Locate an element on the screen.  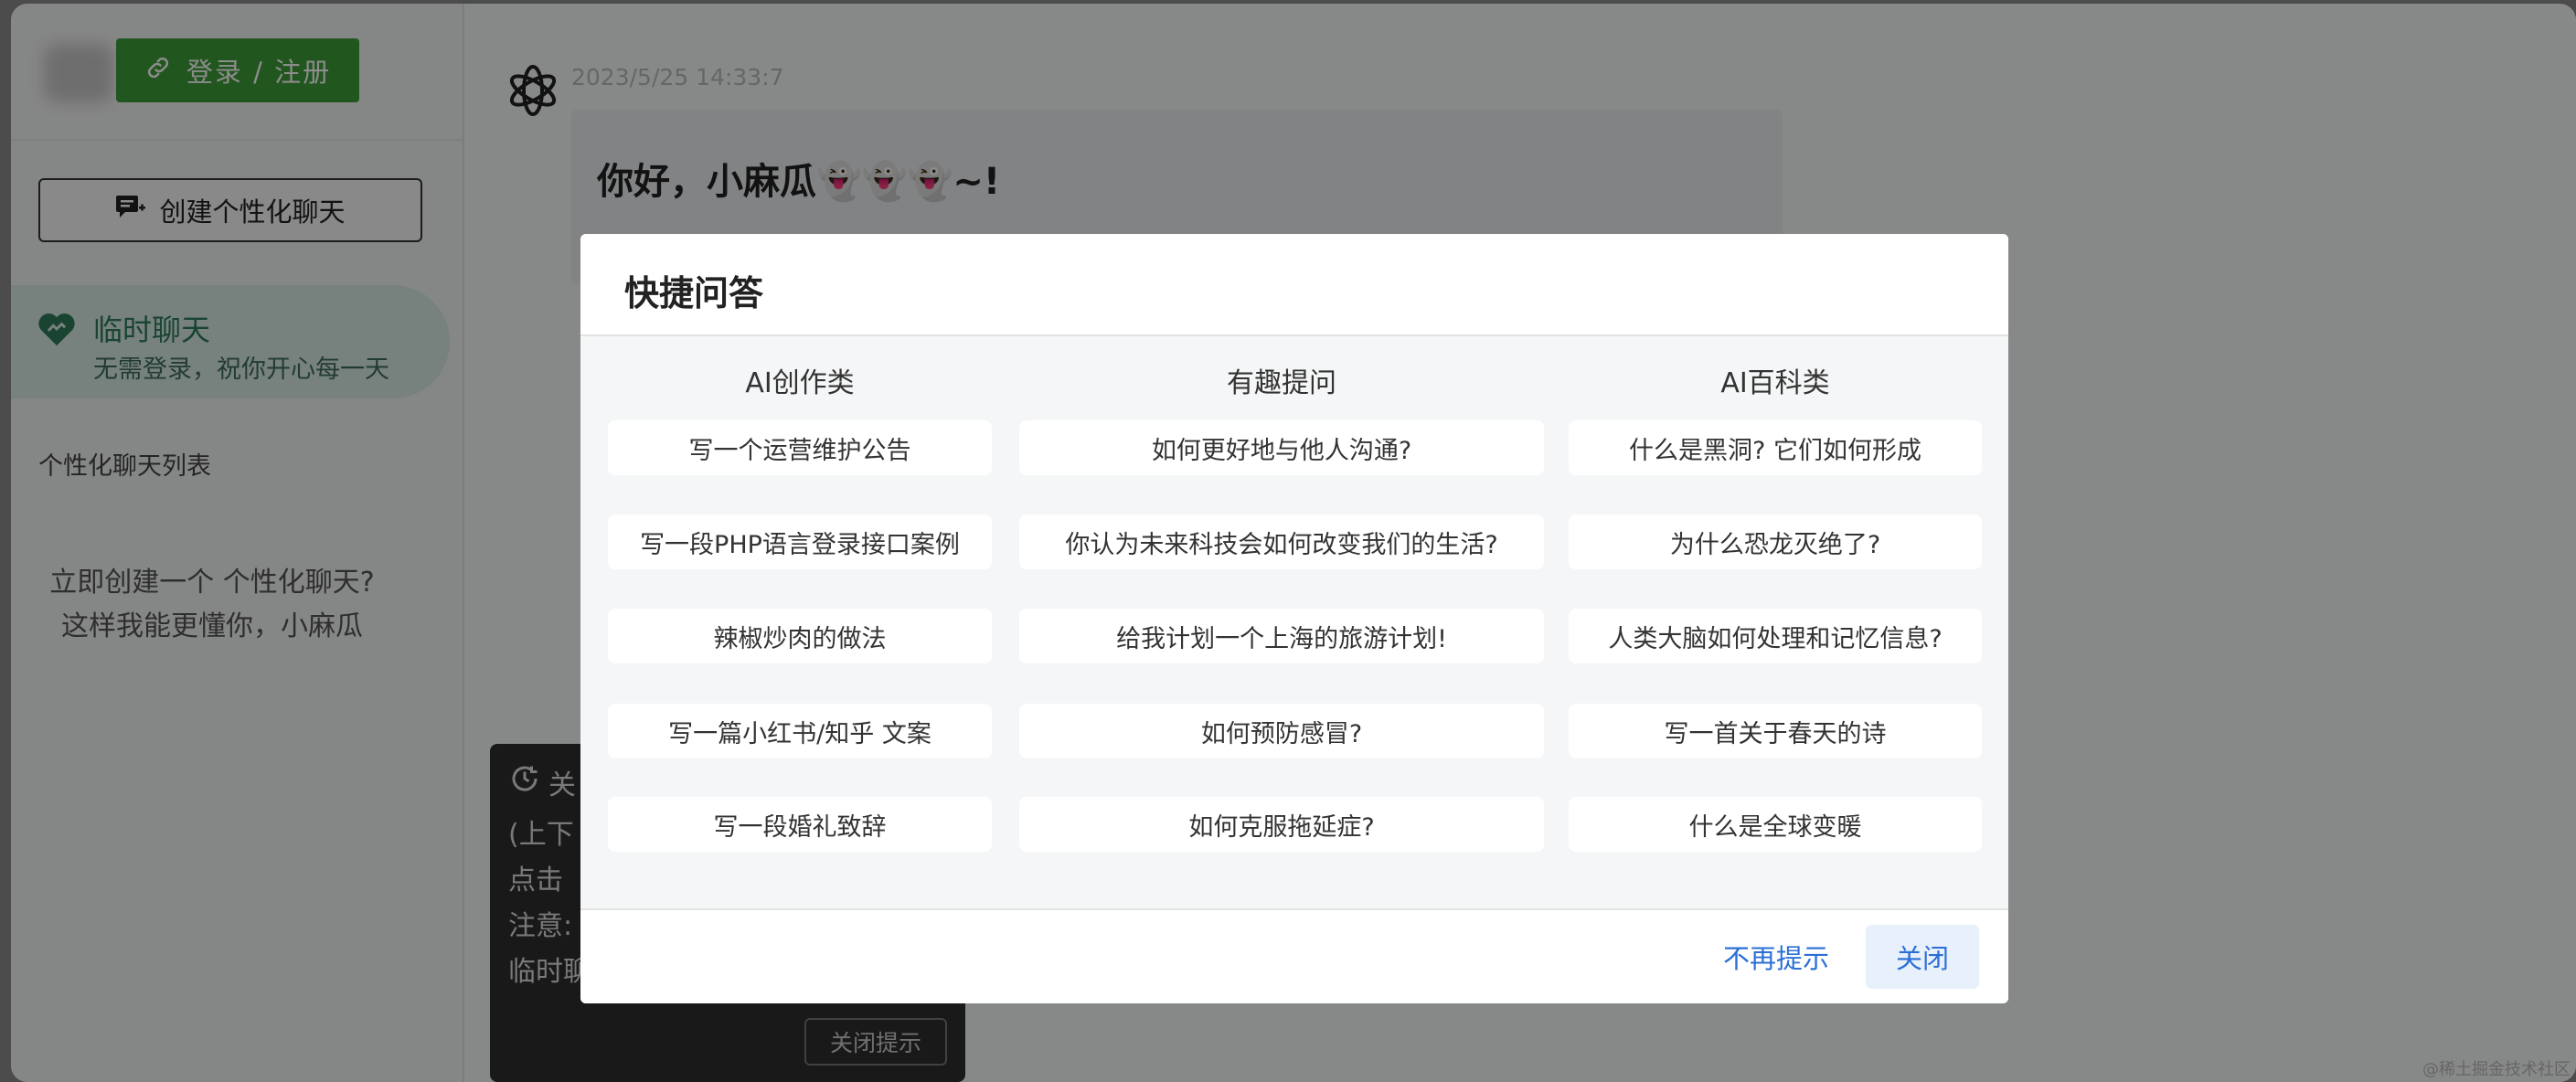
quick-question-button: 如何预防感冒? is located at coordinates (1281, 731).